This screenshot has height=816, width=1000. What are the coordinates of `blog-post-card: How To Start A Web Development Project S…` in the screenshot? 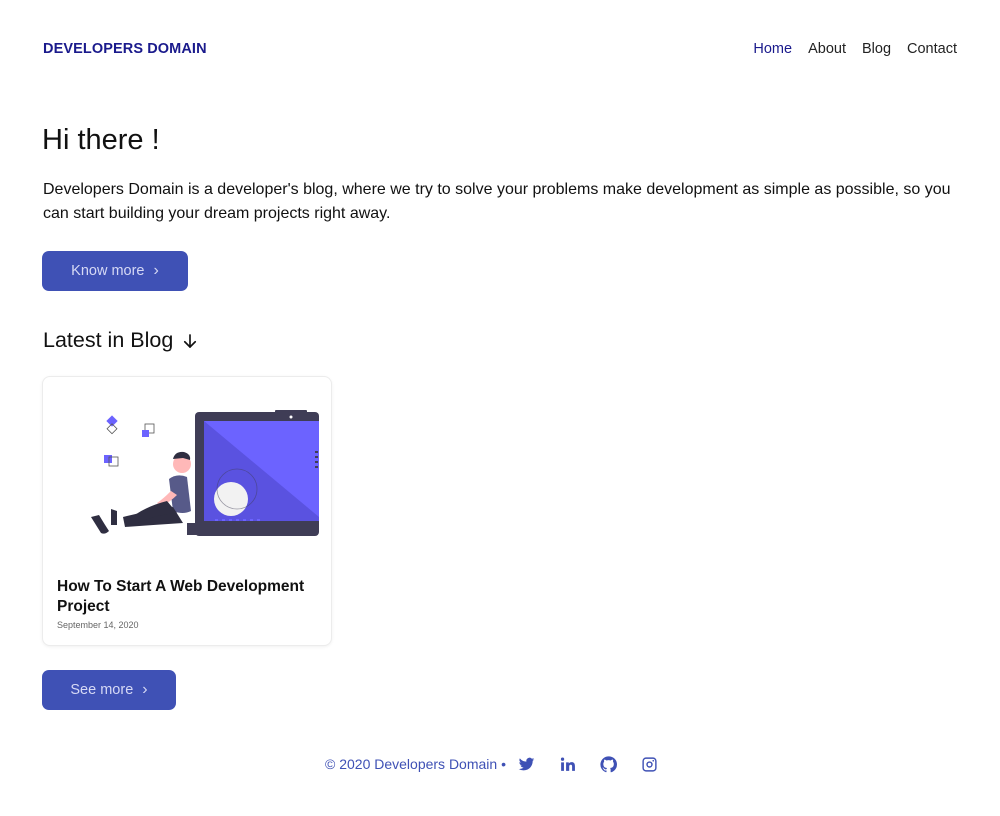 It's located at (187, 511).